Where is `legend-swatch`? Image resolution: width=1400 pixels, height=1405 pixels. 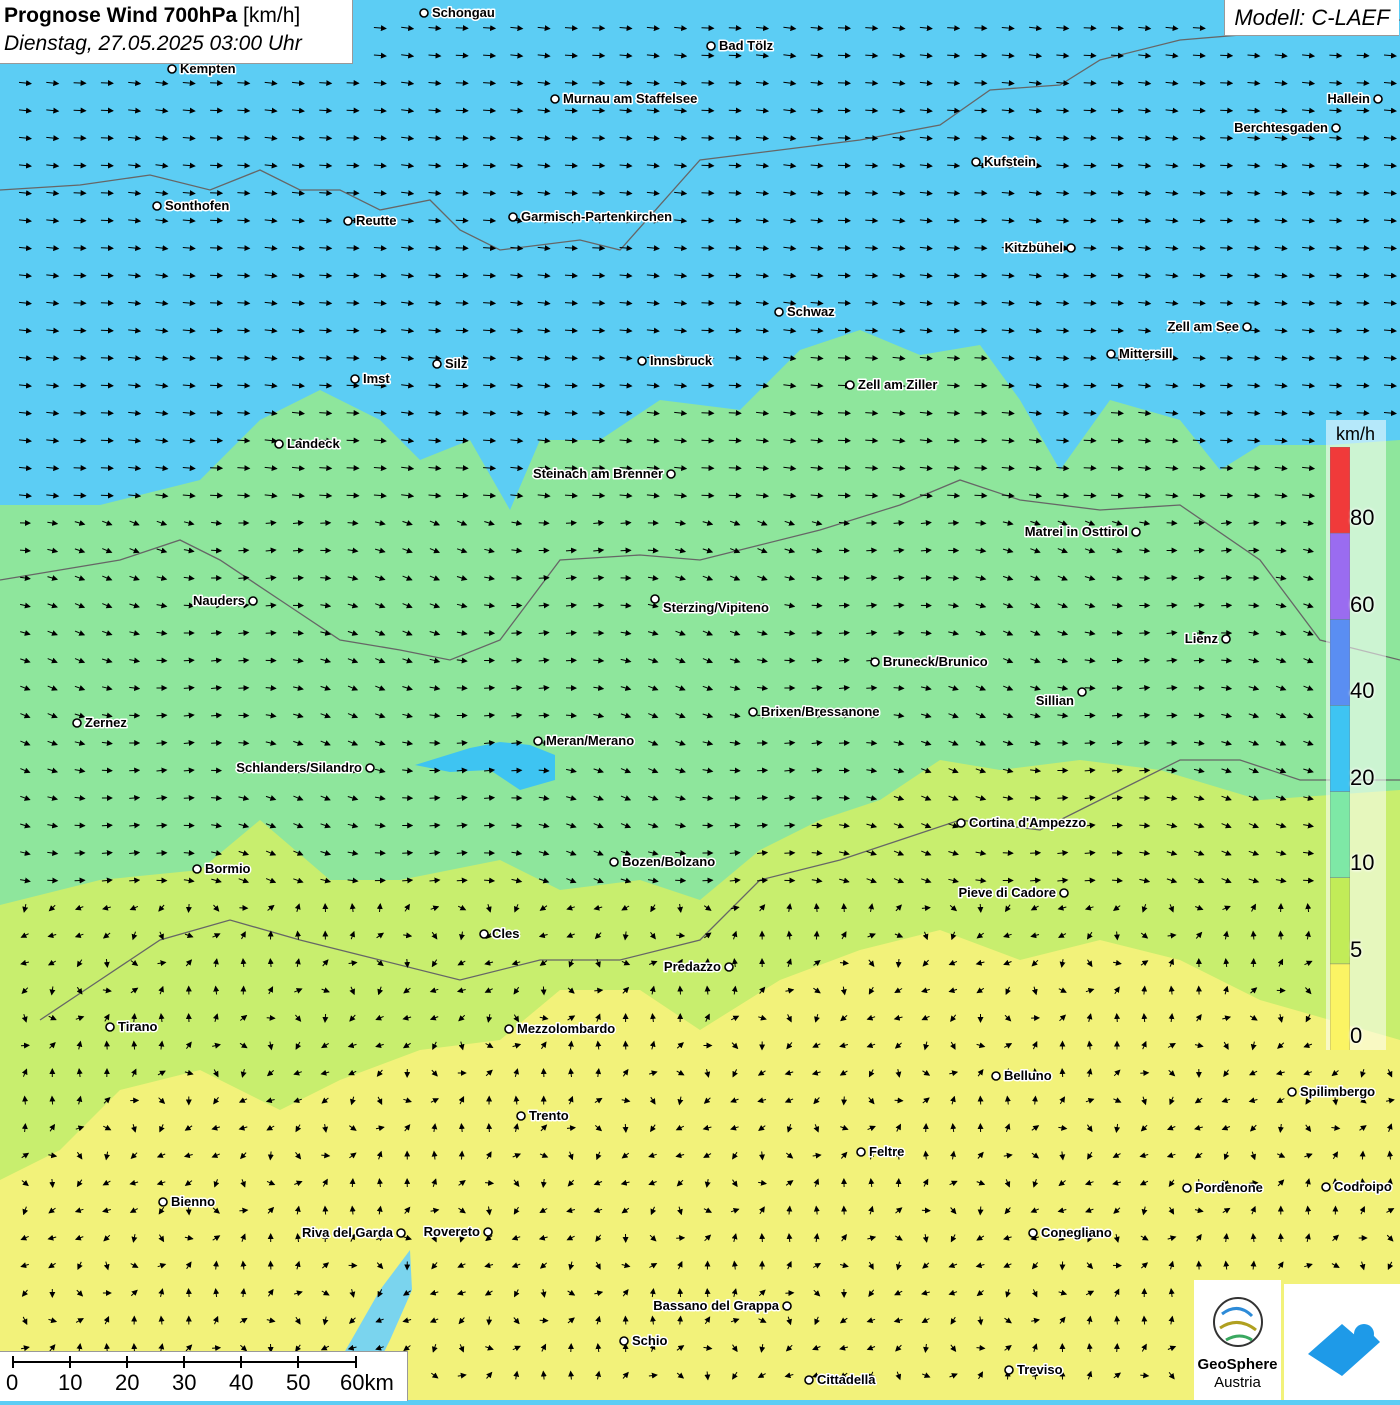
legend-swatch is located at coordinates (1340, 921).